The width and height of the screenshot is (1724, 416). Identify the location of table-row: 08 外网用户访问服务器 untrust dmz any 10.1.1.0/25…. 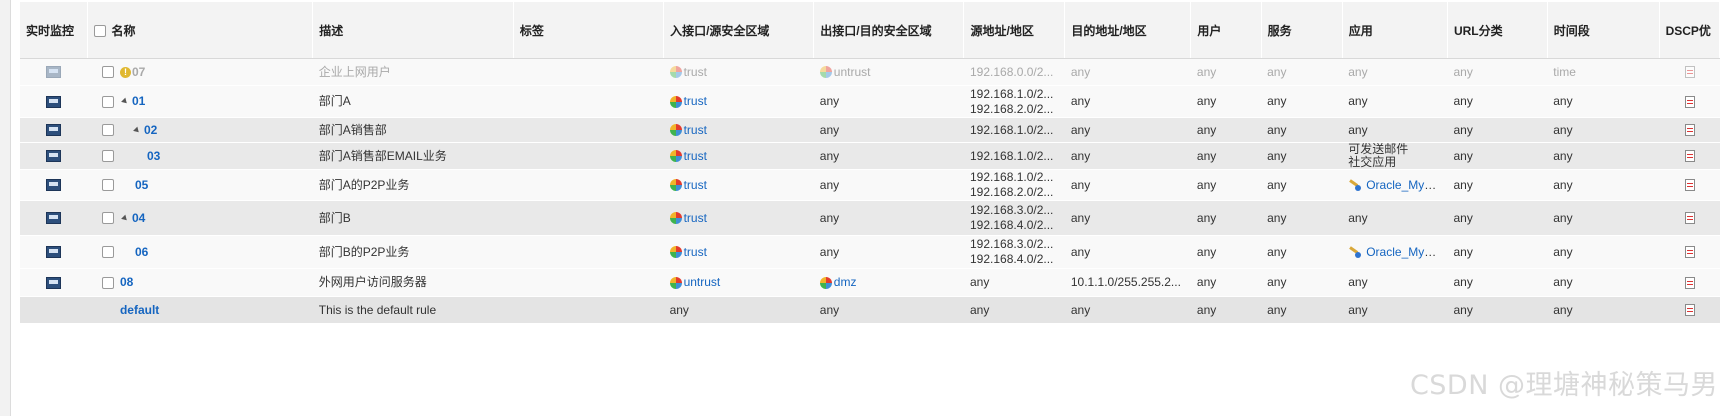
(870, 282).